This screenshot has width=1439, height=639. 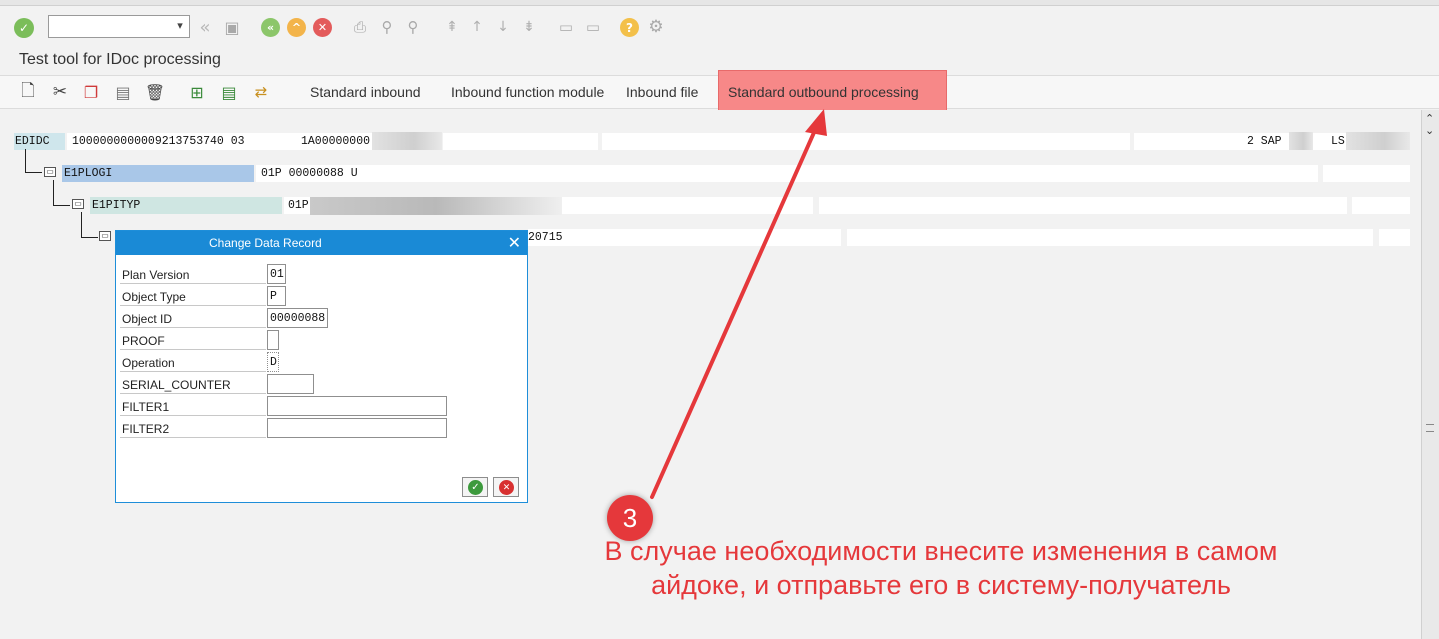 What do you see at coordinates (832, 90) in the screenshot?
I see `standard-outbound-processing-button: Standard outbound processing` at bounding box center [832, 90].